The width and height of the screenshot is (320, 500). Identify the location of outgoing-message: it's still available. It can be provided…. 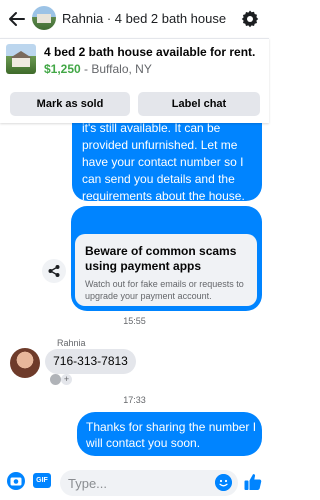
(167, 156).